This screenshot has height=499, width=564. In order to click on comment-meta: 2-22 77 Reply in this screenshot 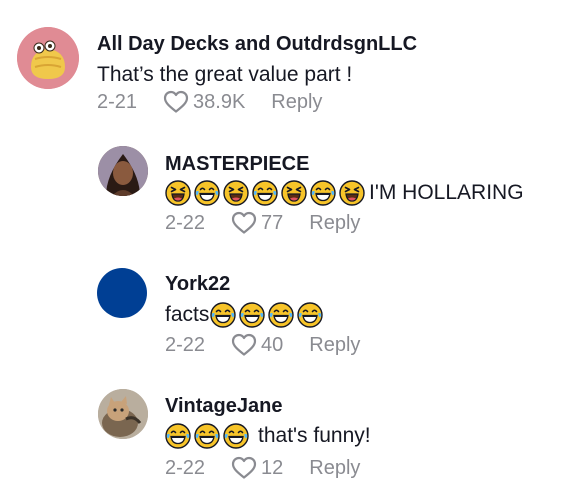, I will do `click(262, 223)`.